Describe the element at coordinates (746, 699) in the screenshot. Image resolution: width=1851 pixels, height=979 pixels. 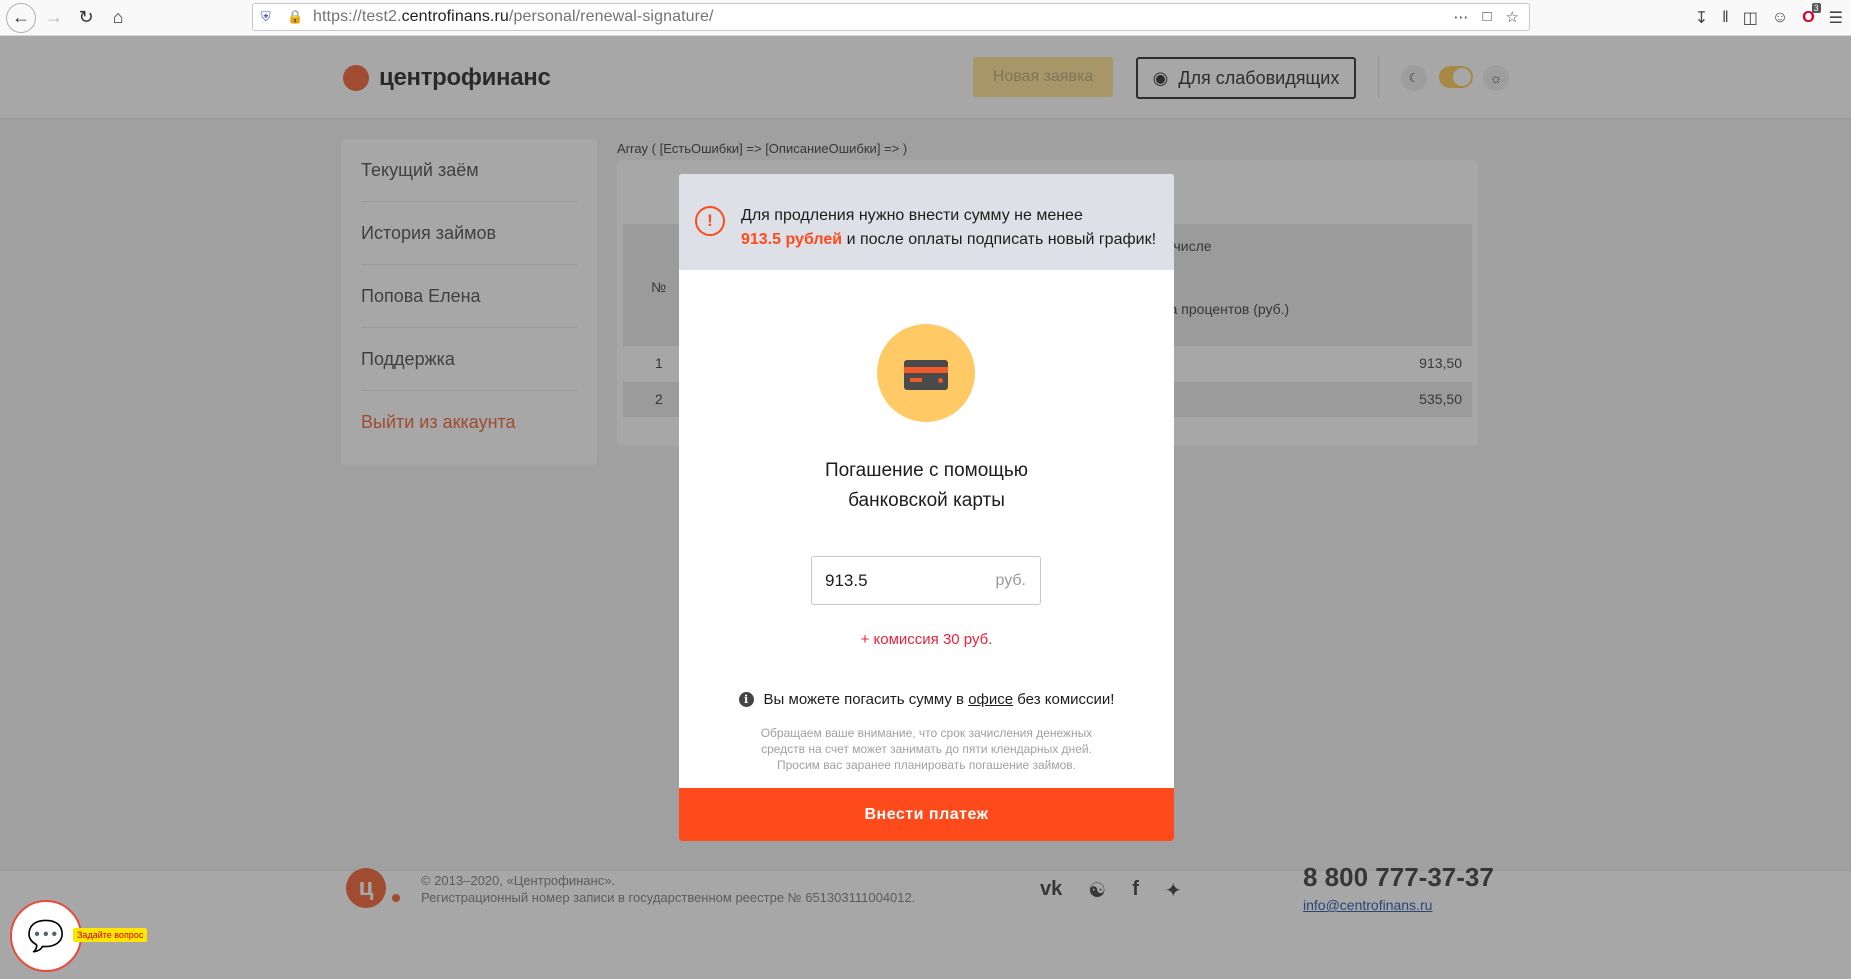
I see `info-icon: i` at that location.